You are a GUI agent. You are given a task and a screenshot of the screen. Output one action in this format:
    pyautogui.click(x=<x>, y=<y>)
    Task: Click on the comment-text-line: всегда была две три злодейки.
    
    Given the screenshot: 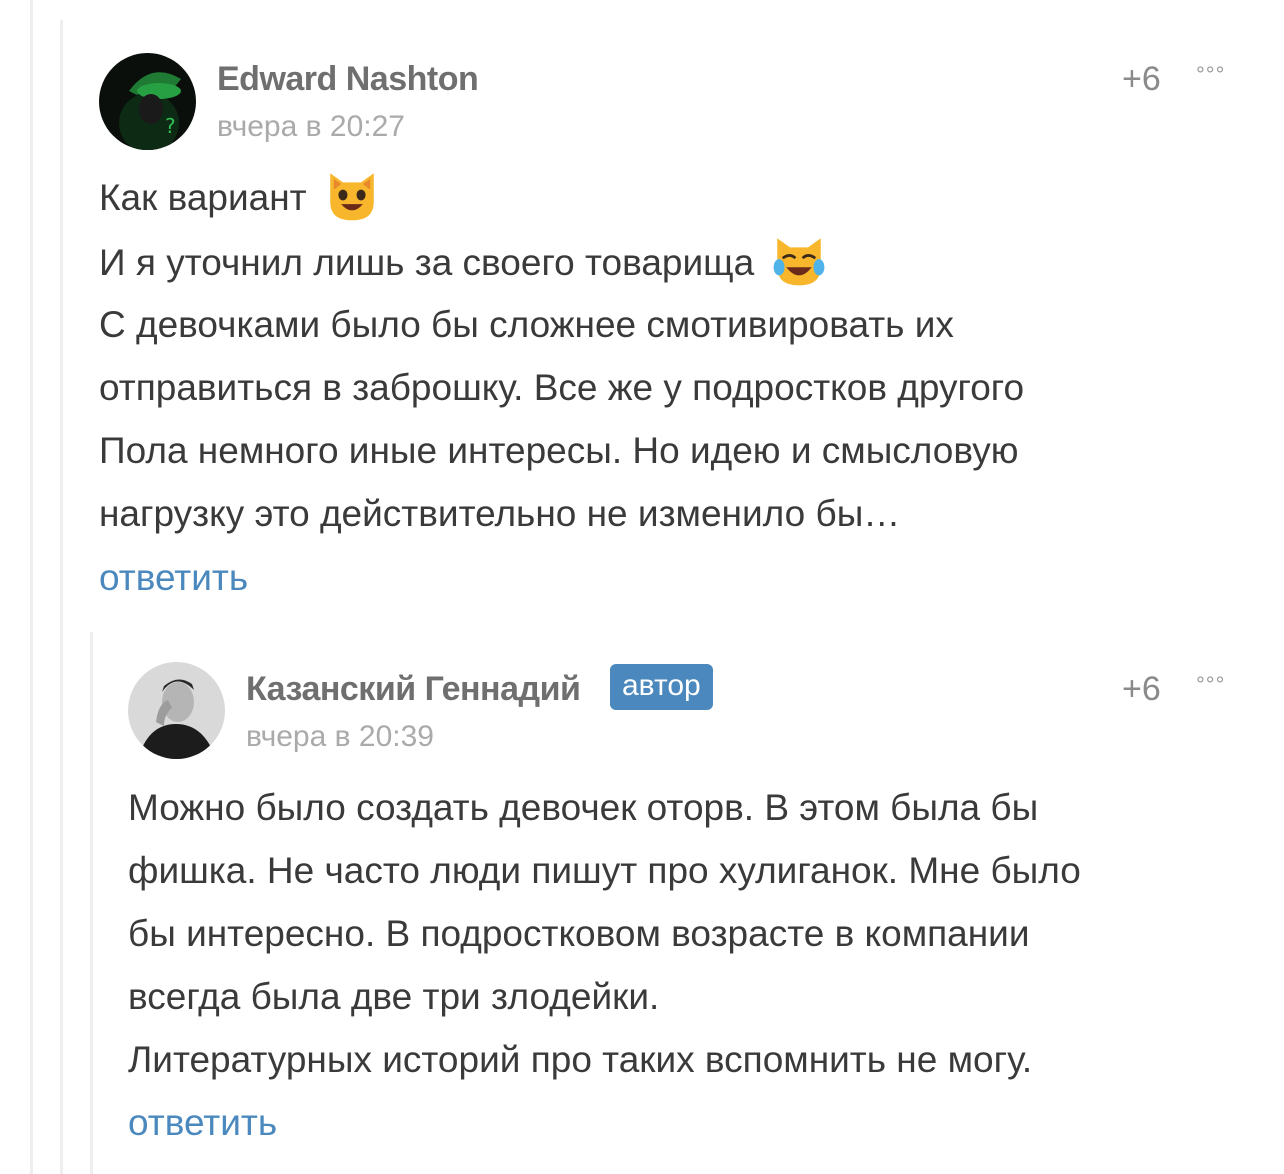 What is the action you would take?
    pyautogui.click(x=394, y=996)
    